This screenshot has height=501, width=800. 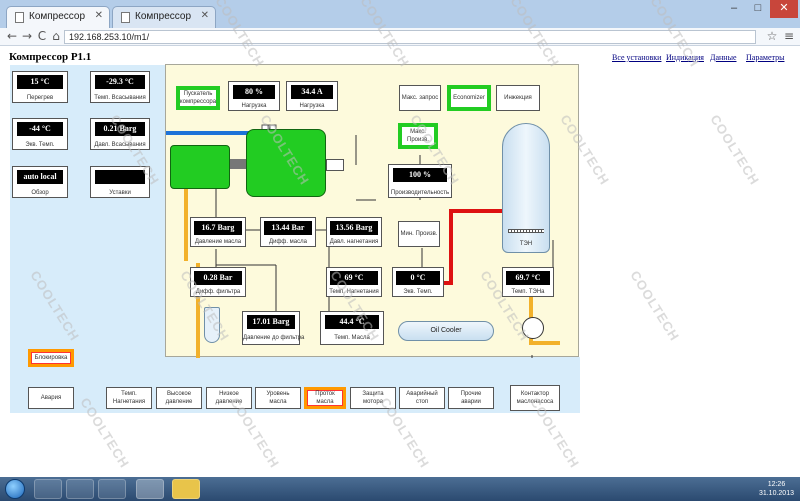 I want to click on discharge-pressure-tile: 13.56 Barg Давл. нагнетания, so click(x=354, y=232).